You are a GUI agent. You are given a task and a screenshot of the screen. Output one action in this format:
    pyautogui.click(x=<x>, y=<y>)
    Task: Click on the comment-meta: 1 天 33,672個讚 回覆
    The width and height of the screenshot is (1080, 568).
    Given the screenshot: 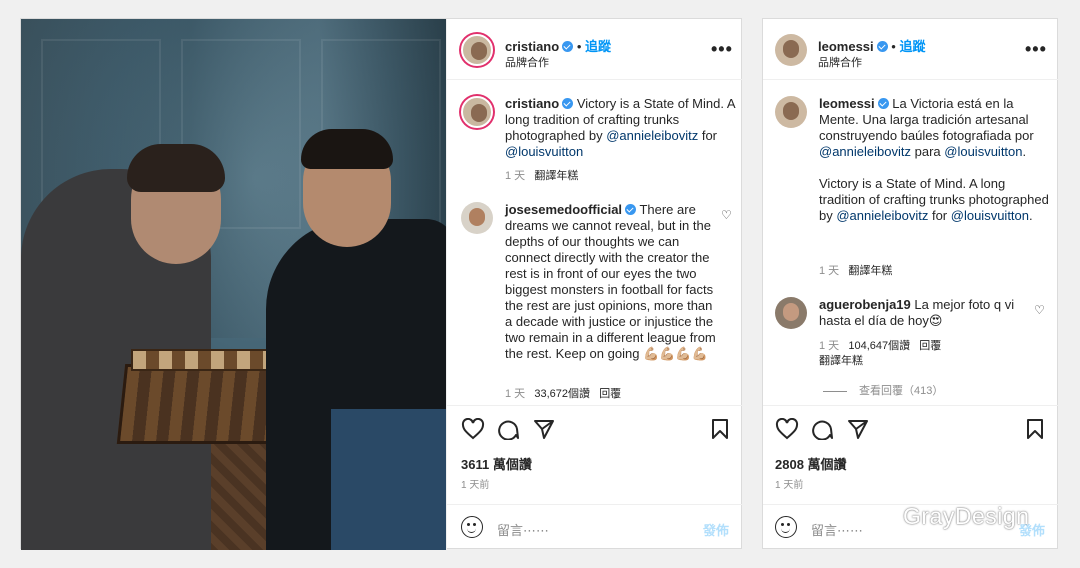 What is the action you would take?
    pyautogui.click(x=563, y=393)
    